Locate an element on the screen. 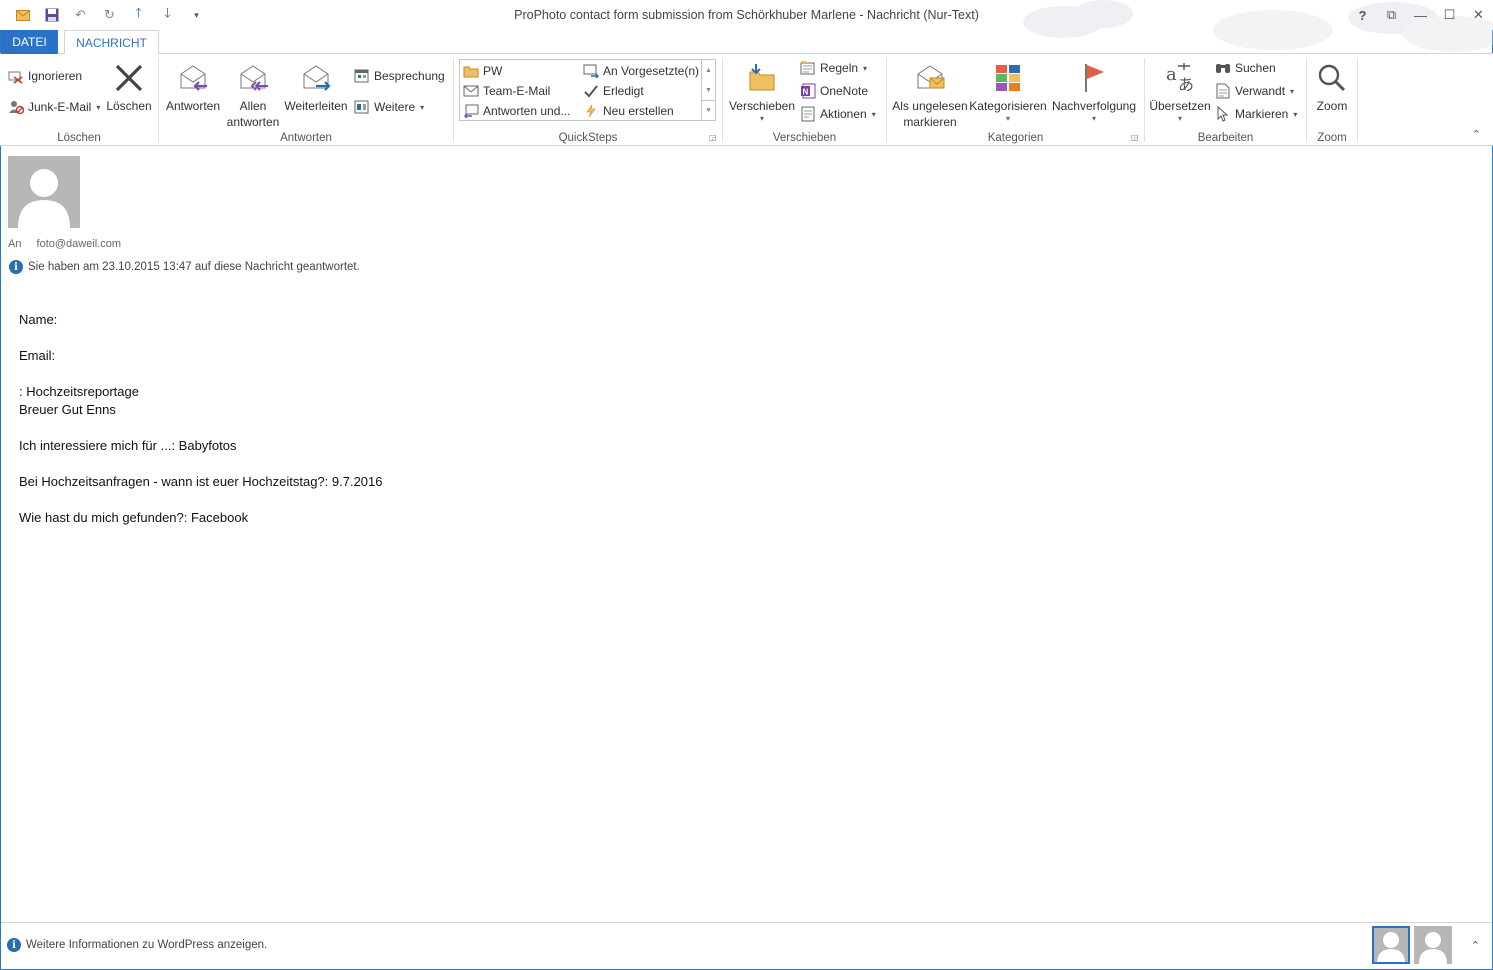 The image size is (1493, 970). categorize-icon is located at coordinates (1008, 78).